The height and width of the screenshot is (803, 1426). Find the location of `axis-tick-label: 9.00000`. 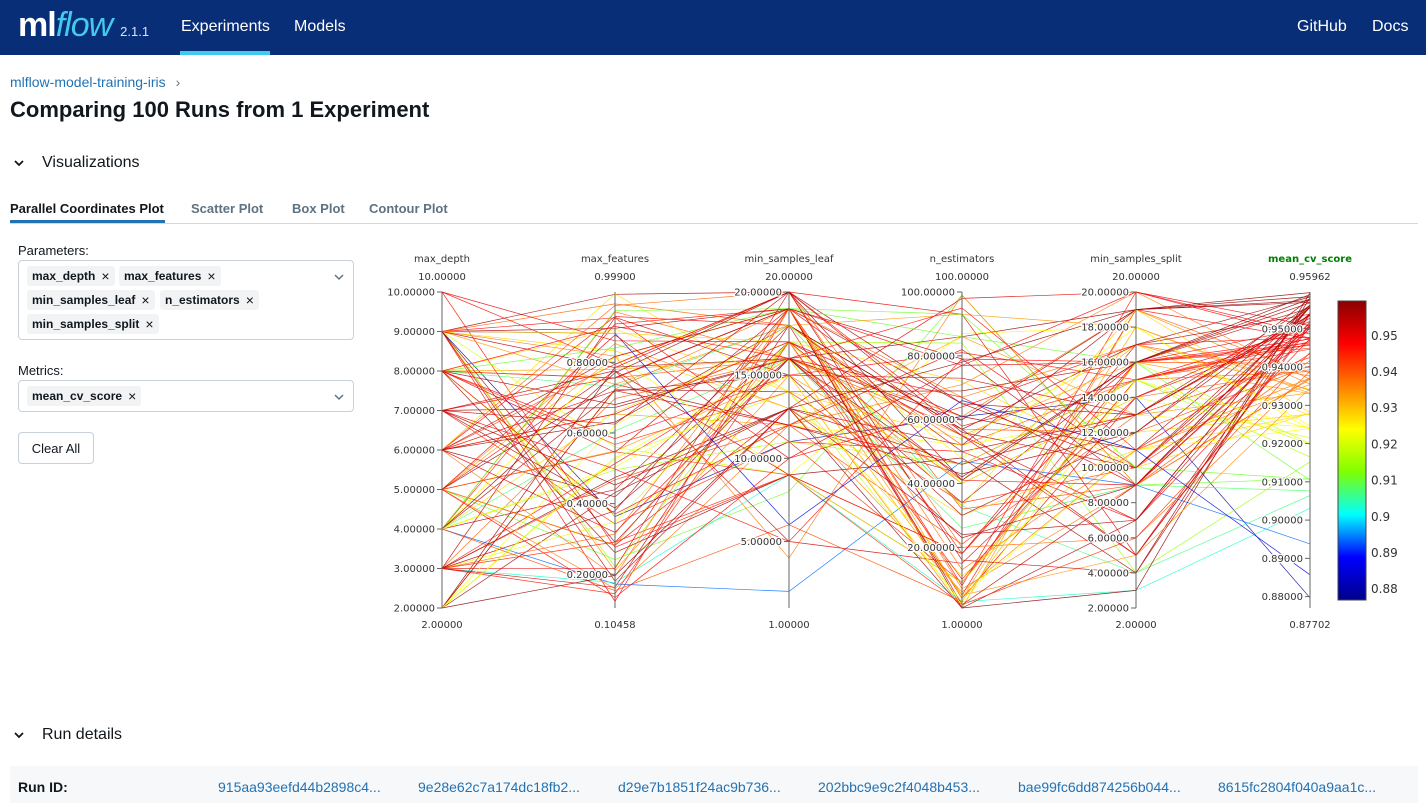

axis-tick-label: 9.00000 is located at coordinates (414, 332).